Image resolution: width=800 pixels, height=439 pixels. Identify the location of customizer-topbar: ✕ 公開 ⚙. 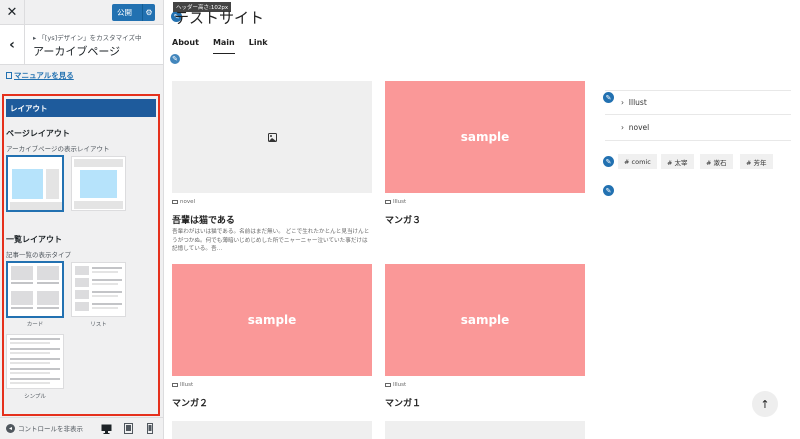
(81, 12).